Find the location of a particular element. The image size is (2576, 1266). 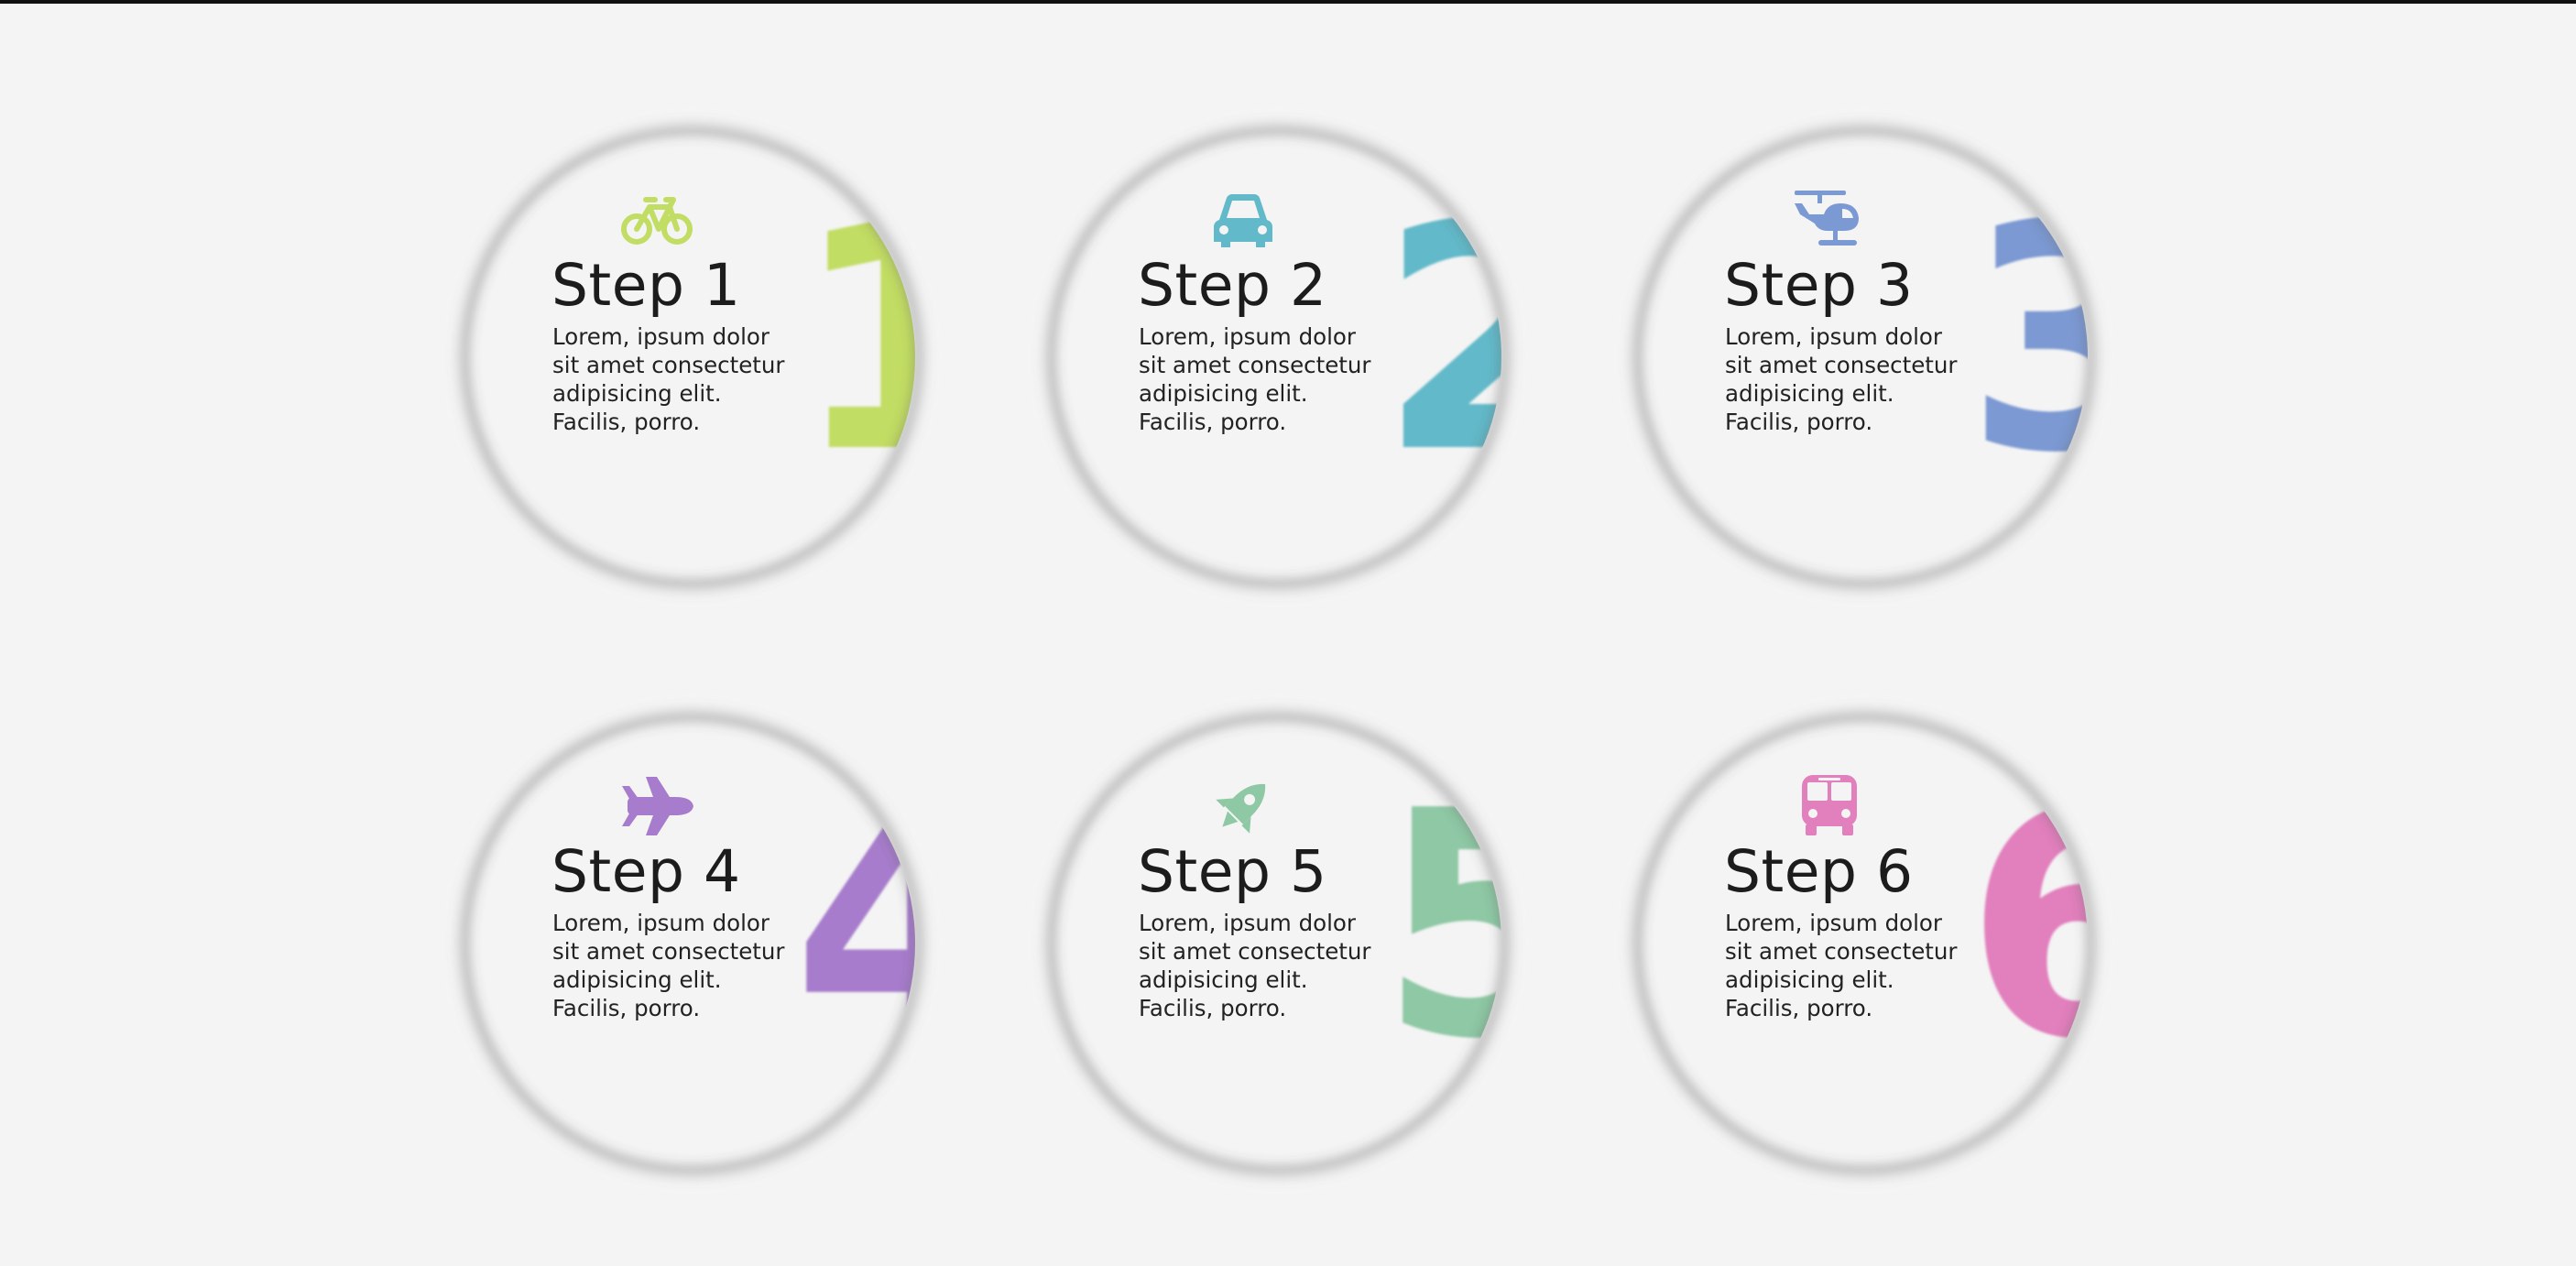

bus-icon is located at coordinates (1830, 806).